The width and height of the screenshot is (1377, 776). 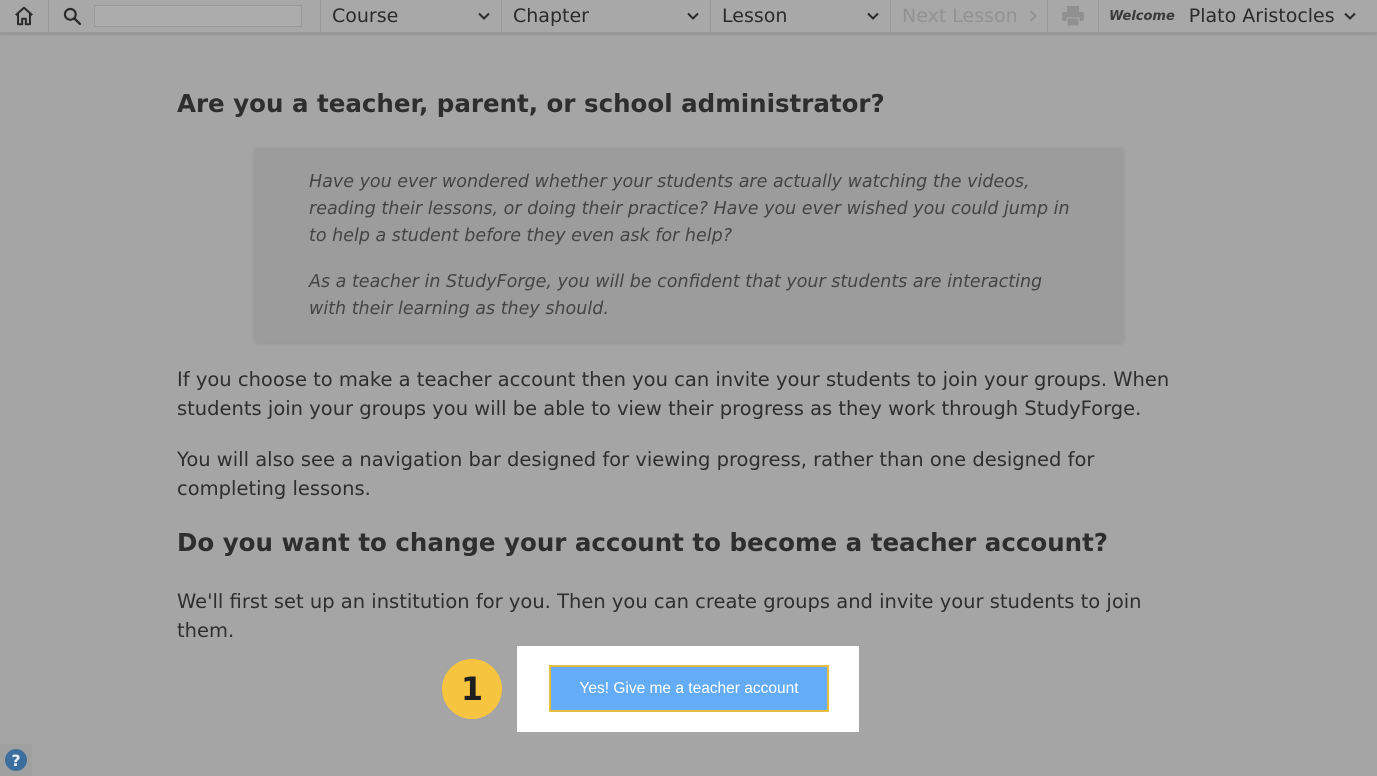 I want to click on home-icon, so click(x=24, y=16).